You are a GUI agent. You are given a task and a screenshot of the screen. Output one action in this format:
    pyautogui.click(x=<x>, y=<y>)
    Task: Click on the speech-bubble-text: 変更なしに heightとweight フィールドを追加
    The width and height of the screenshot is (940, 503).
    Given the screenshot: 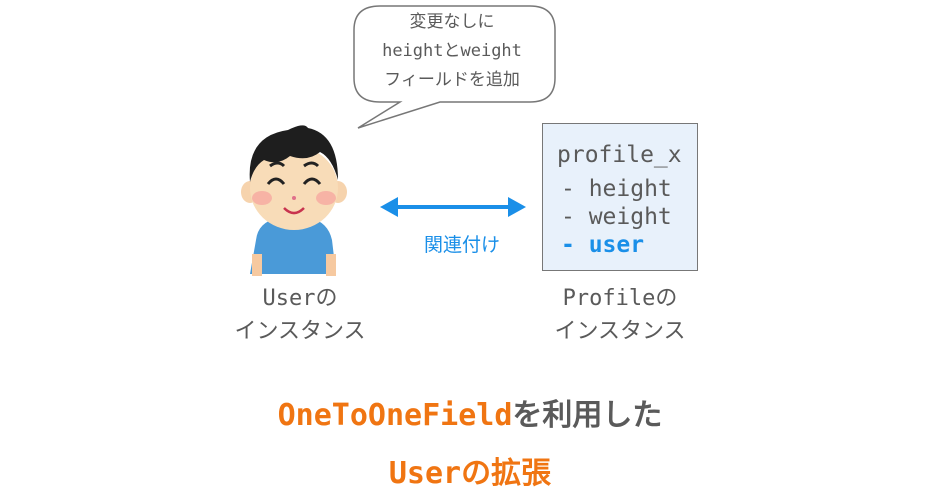 What is the action you would take?
    pyautogui.click(x=452, y=51)
    